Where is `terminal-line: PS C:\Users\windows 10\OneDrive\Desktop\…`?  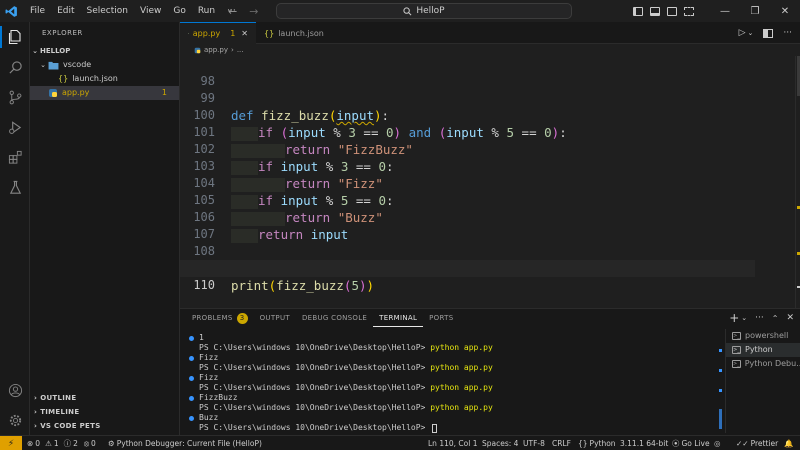 terminal-line: PS C:\Users\windows 10\OneDrive\Desktop\… is located at coordinates (346, 407).